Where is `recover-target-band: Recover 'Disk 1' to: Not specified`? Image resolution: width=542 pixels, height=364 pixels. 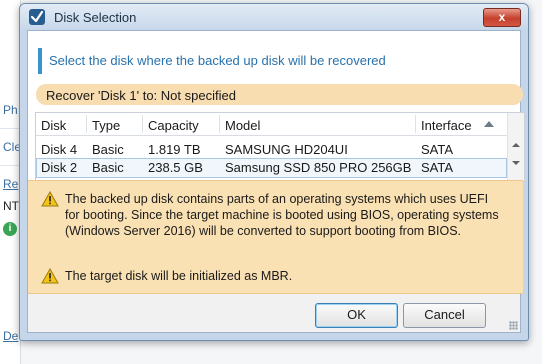
recover-target-band: Recover 'Disk 1' to: Not specified is located at coordinates (279, 94).